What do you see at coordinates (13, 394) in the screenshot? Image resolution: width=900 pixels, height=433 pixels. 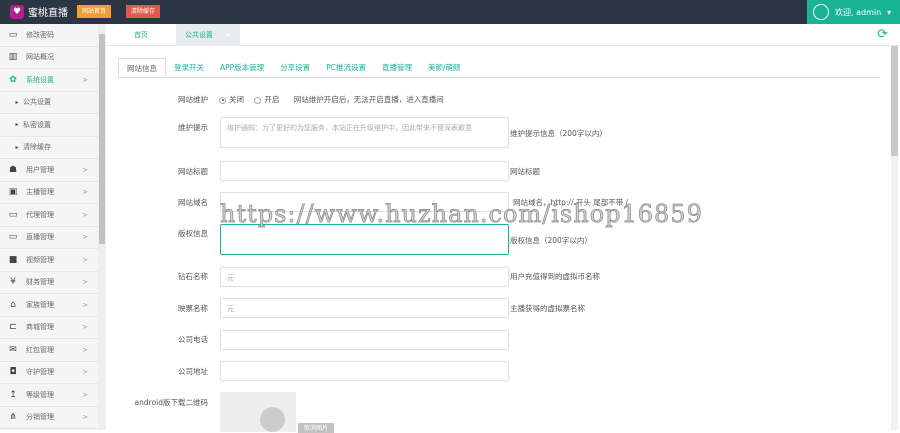 I see `level-up-icon: ↥` at bounding box center [13, 394].